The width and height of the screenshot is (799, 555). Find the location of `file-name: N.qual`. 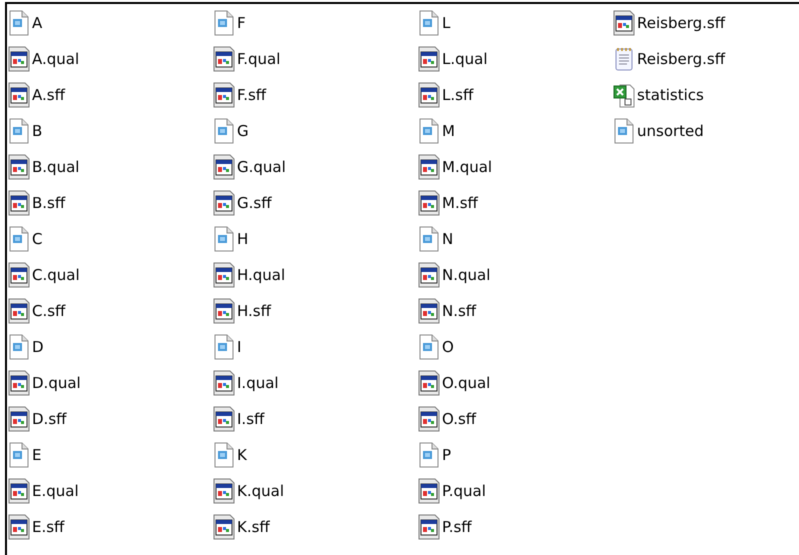

file-name: N.qual is located at coordinates (466, 275).